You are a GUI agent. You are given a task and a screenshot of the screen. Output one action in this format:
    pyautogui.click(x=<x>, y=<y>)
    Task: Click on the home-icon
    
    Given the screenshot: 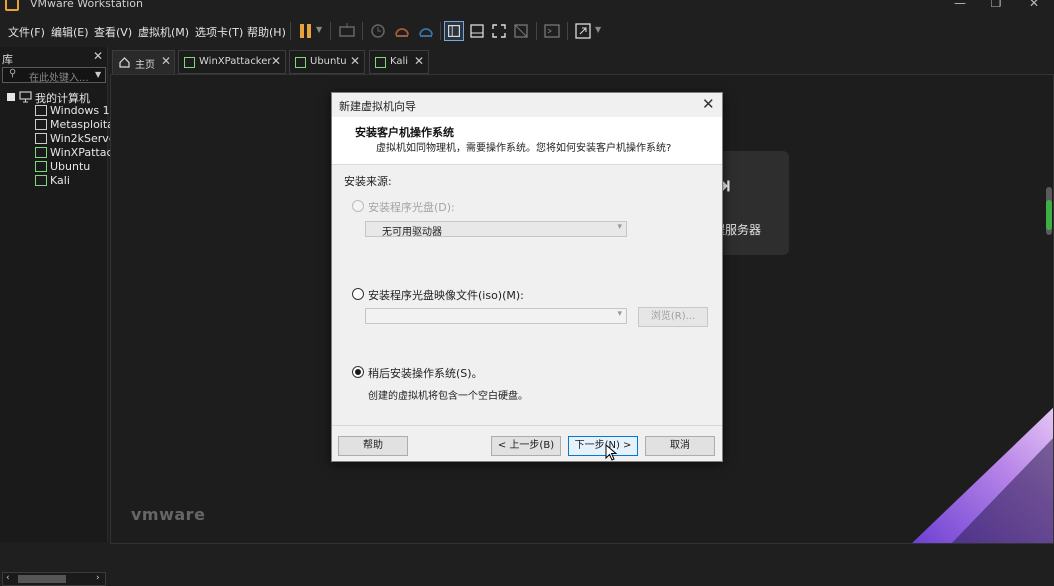 What is the action you would take?
    pyautogui.click(x=124, y=62)
    